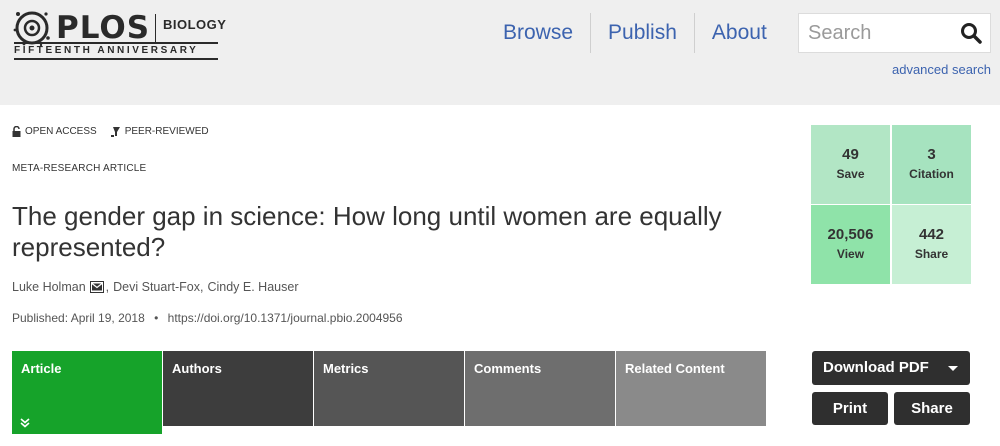 The width and height of the screenshot is (1000, 446). Describe the element at coordinates (96, 287) in the screenshot. I see `email-icon` at that location.